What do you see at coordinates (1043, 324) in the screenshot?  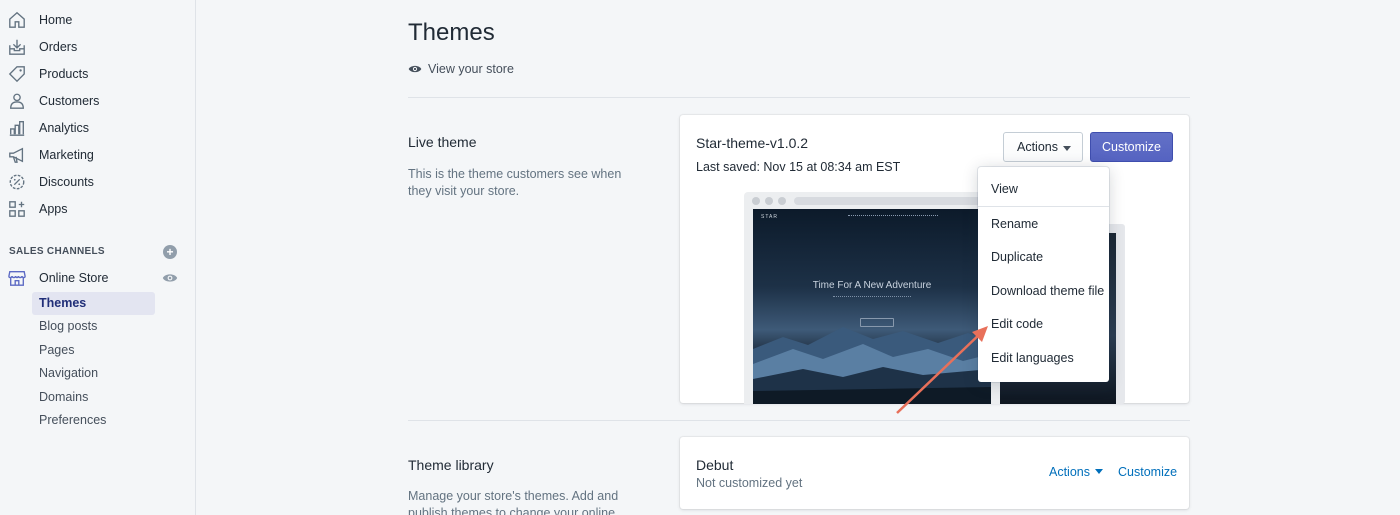 I see `menu-item-edit-code: Edit code` at bounding box center [1043, 324].